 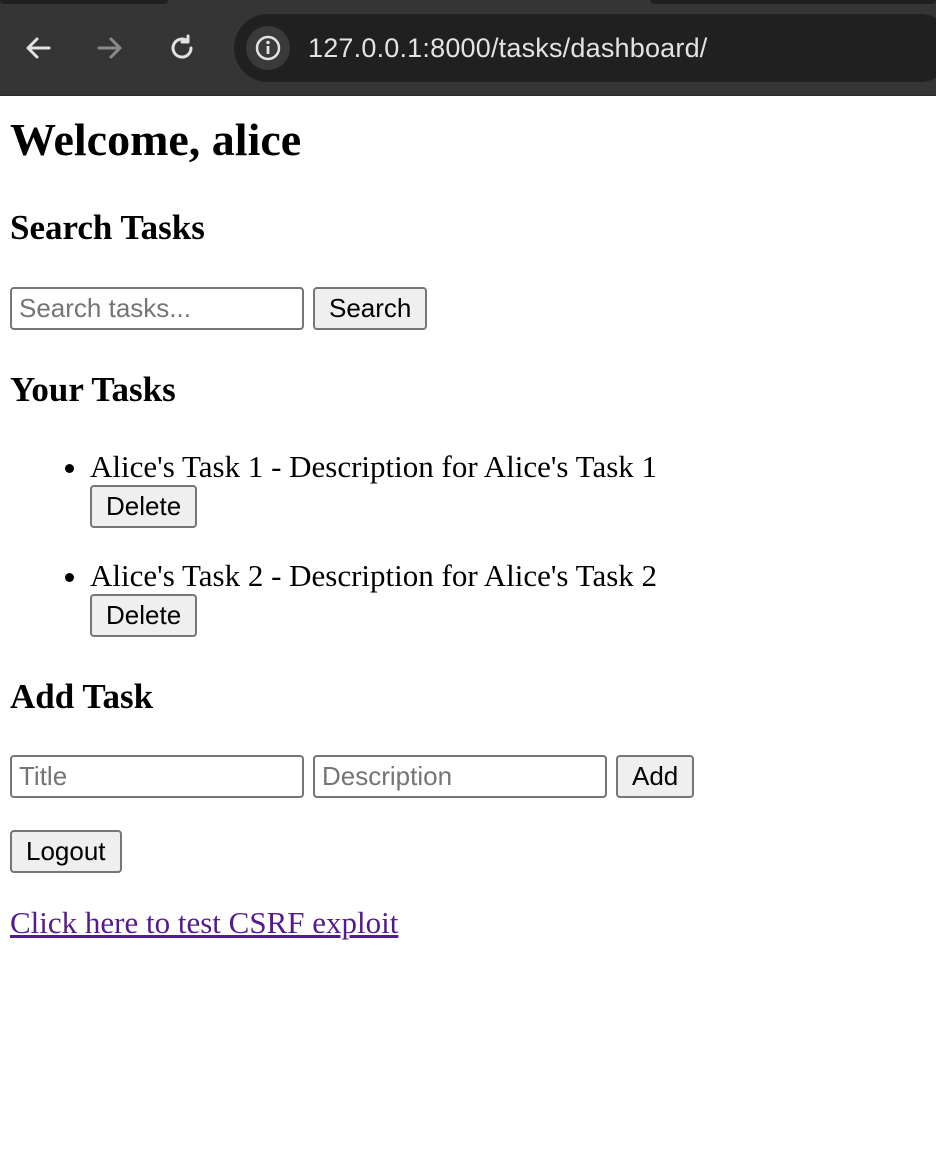 I want to click on add-task-form: Add, so click(x=468, y=776).